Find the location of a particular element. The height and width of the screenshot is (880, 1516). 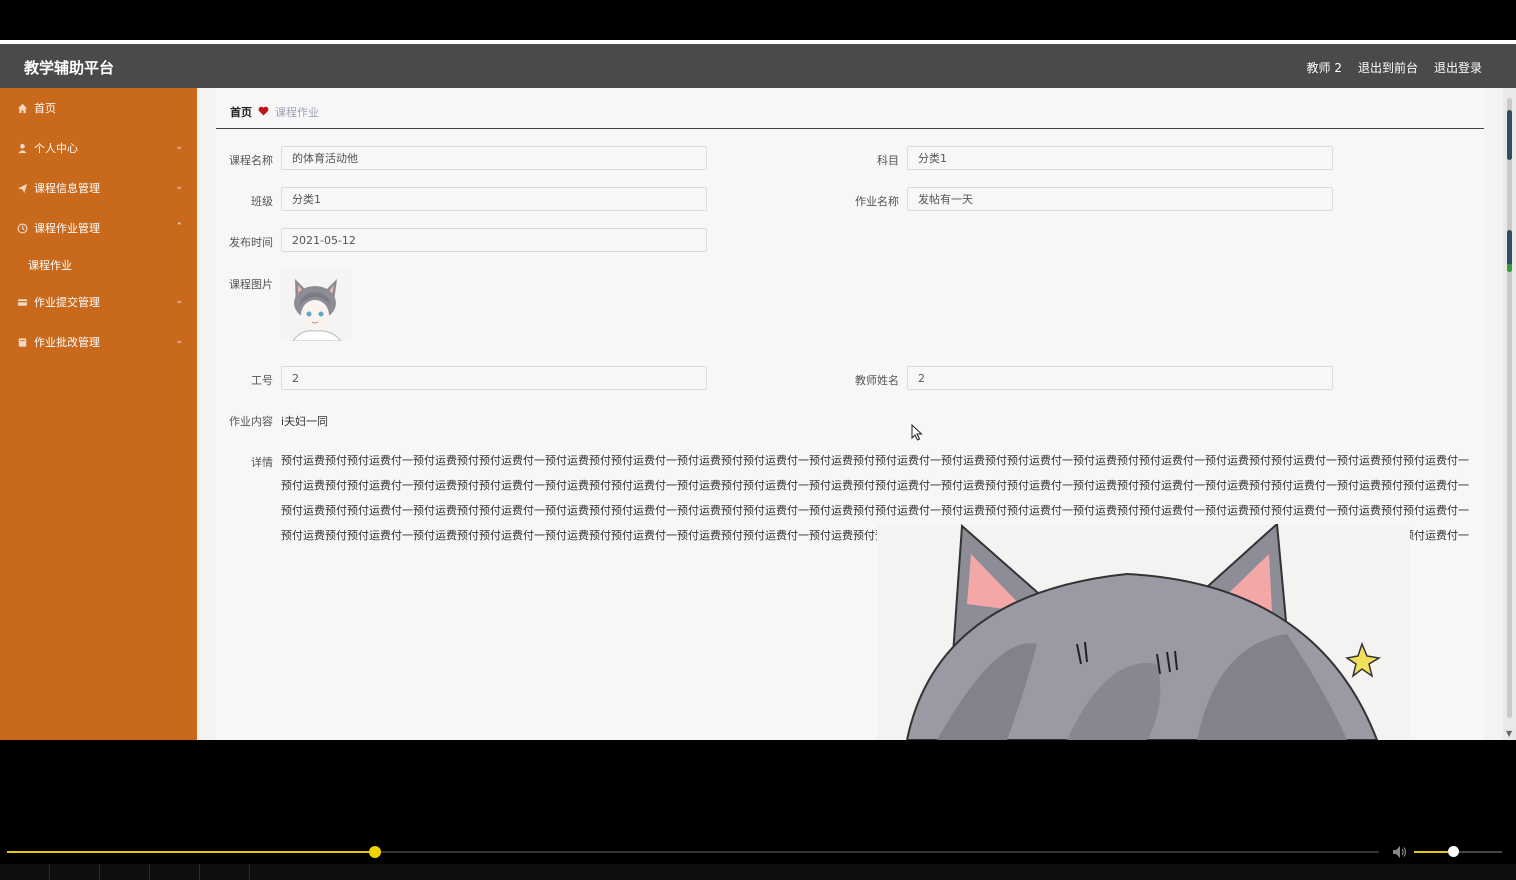

progress-knob is located at coordinates (374, 852).